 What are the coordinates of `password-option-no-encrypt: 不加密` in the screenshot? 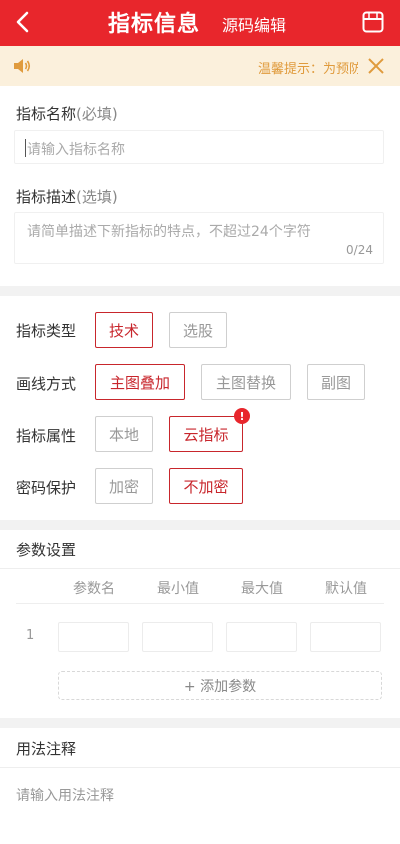 It's located at (206, 486).